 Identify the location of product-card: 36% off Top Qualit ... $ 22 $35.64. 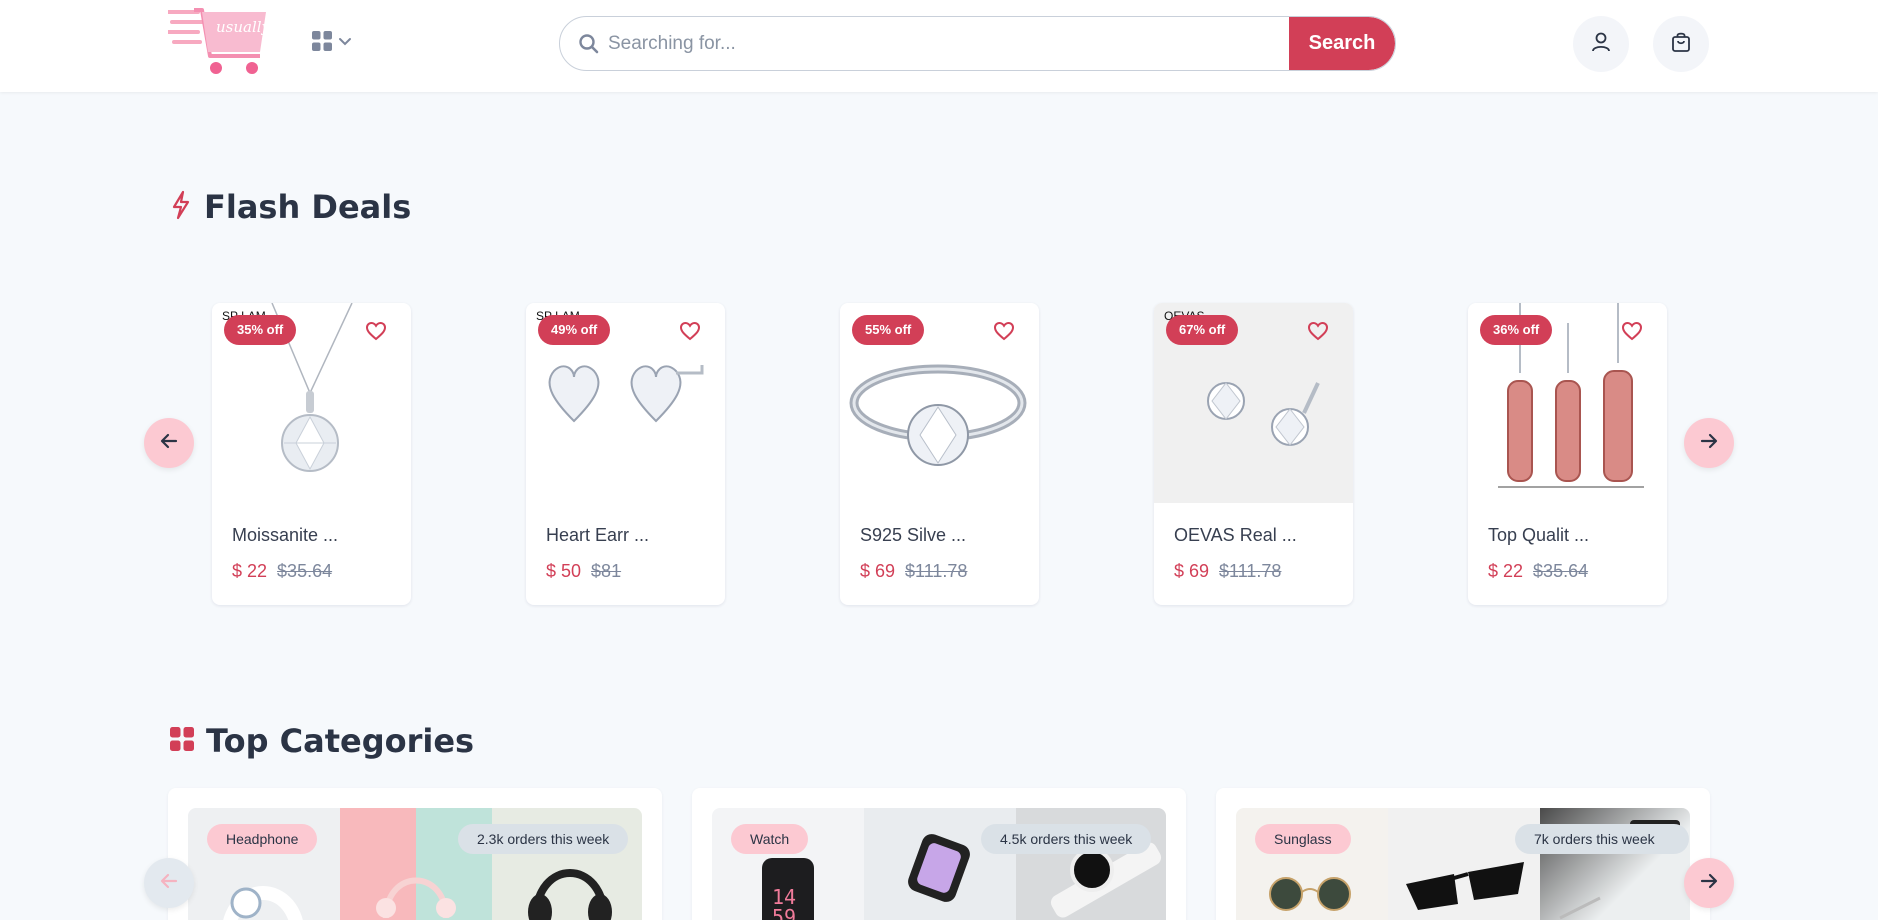
(1567, 454).